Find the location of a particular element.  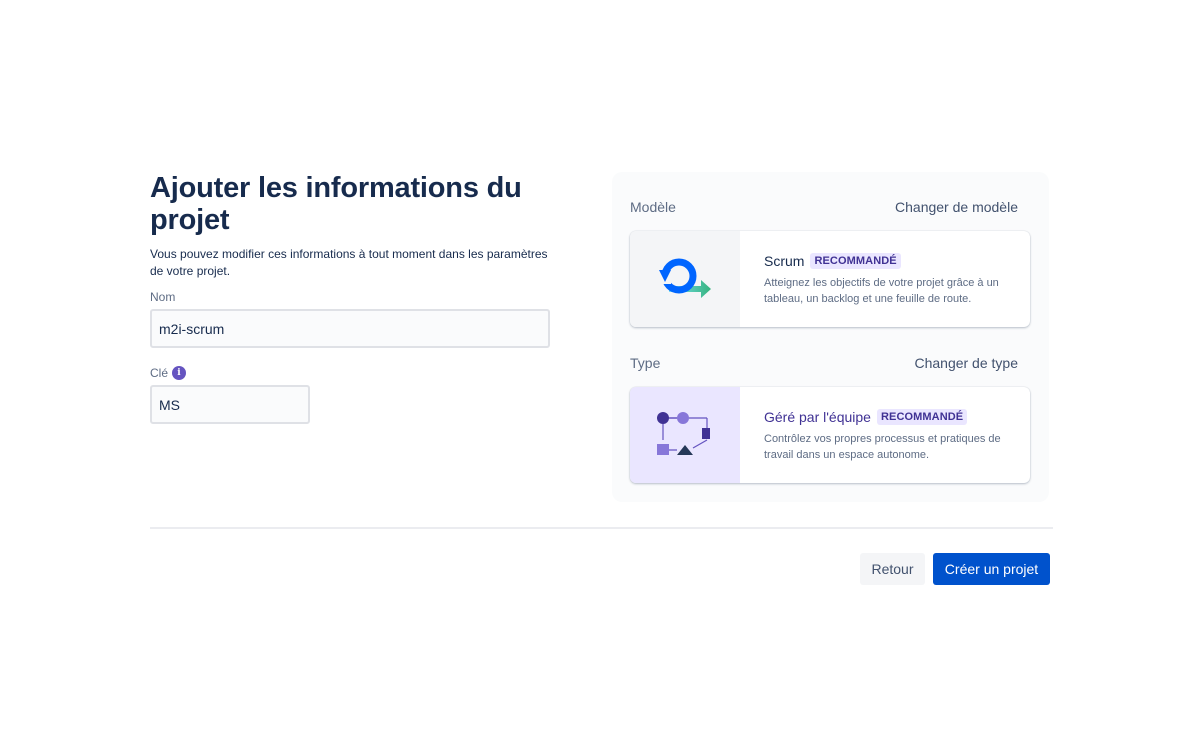

template-section-header: Modèle Changer de modèle is located at coordinates (824, 207).